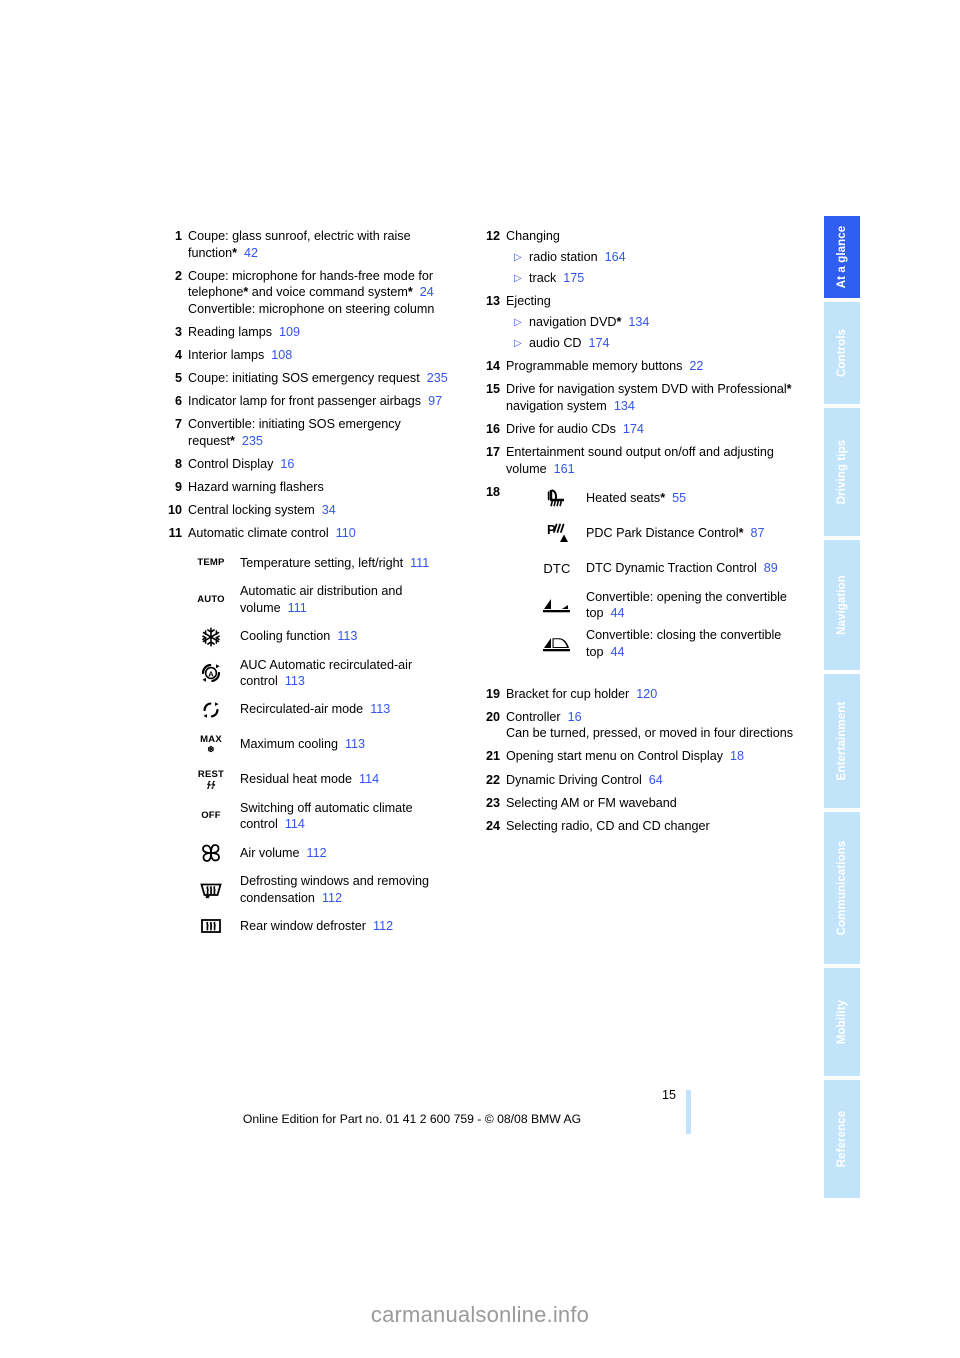 The image size is (960, 1358). I want to click on legend-label: Selecting radio, CD and CD changer, so click(608, 825).